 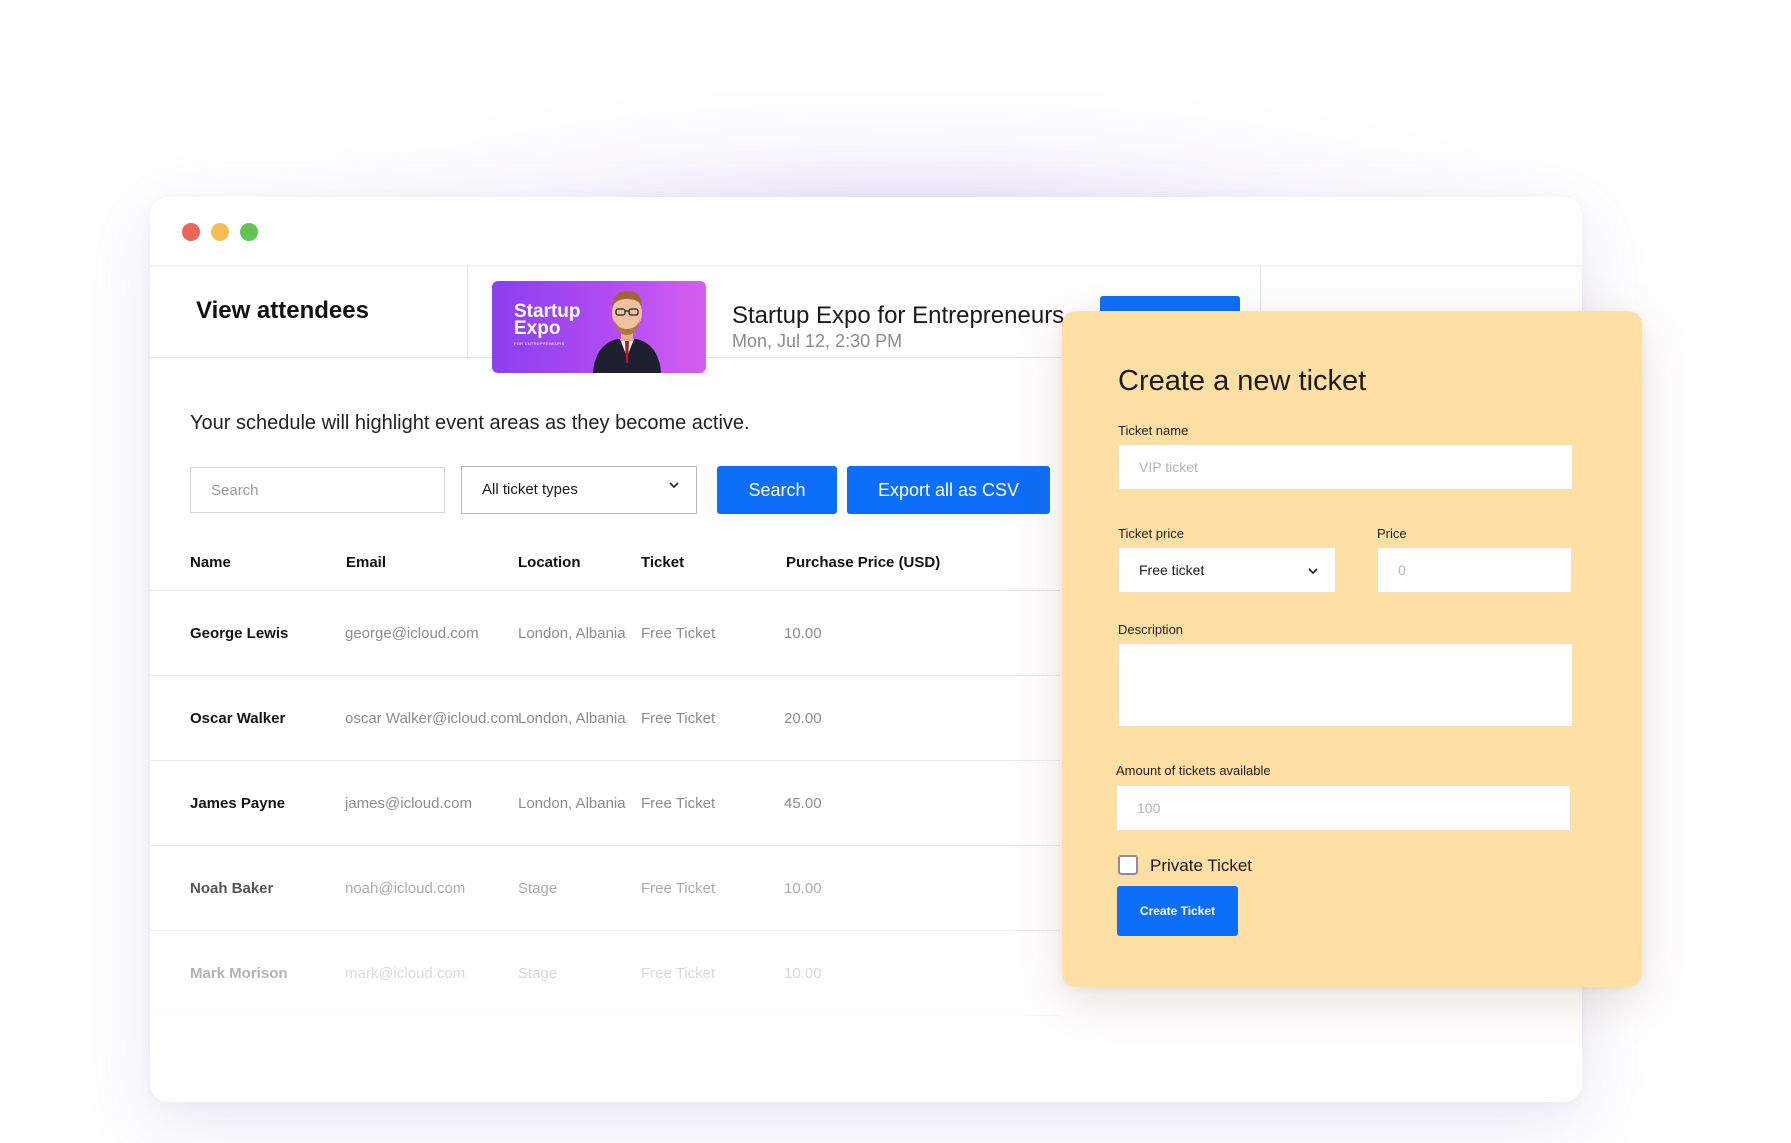 I want to click on search-button: Search, so click(x=777, y=490).